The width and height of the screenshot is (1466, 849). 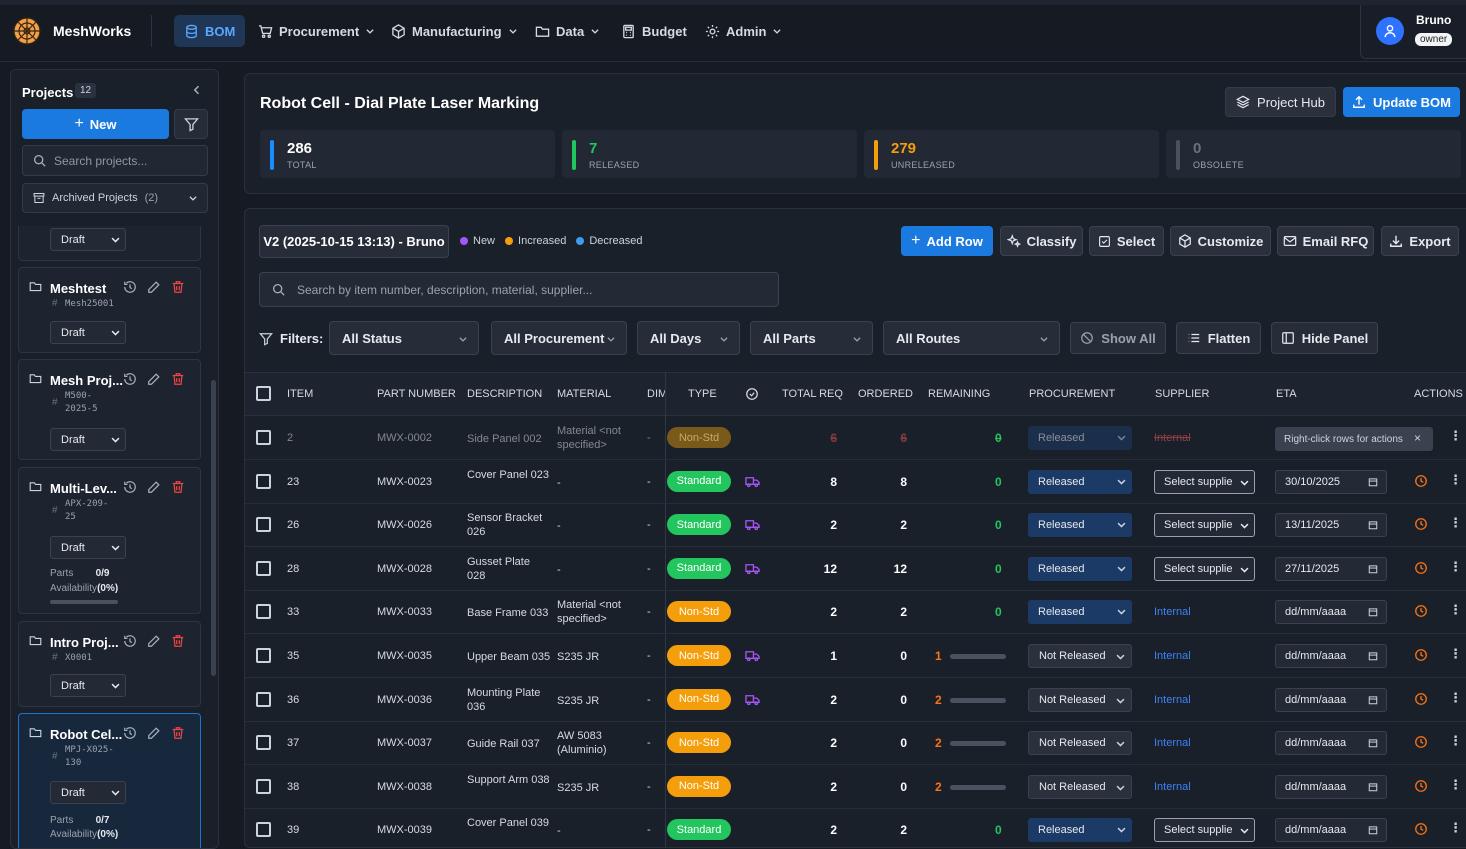 What do you see at coordinates (95, 124) in the screenshot?
I see `new-project-button: + New` at bounding box center [95, 124].